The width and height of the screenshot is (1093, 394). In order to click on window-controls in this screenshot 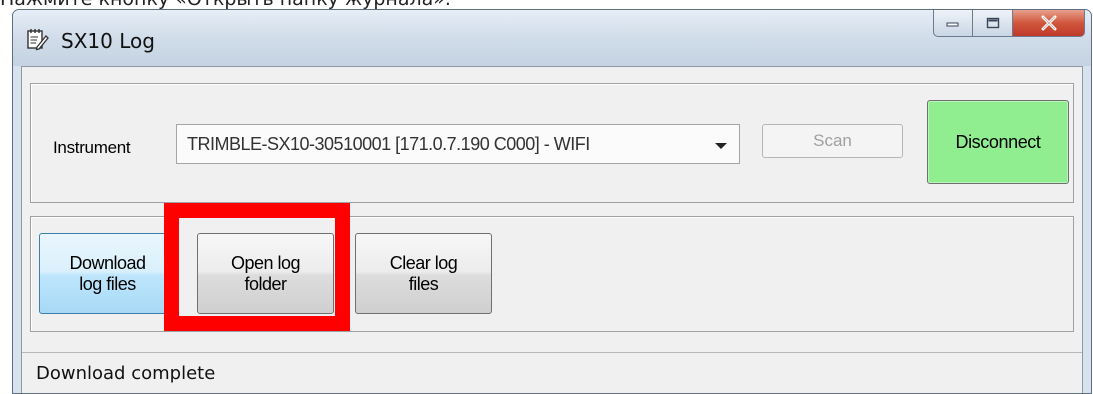, I will do `click(1009, 25)`.